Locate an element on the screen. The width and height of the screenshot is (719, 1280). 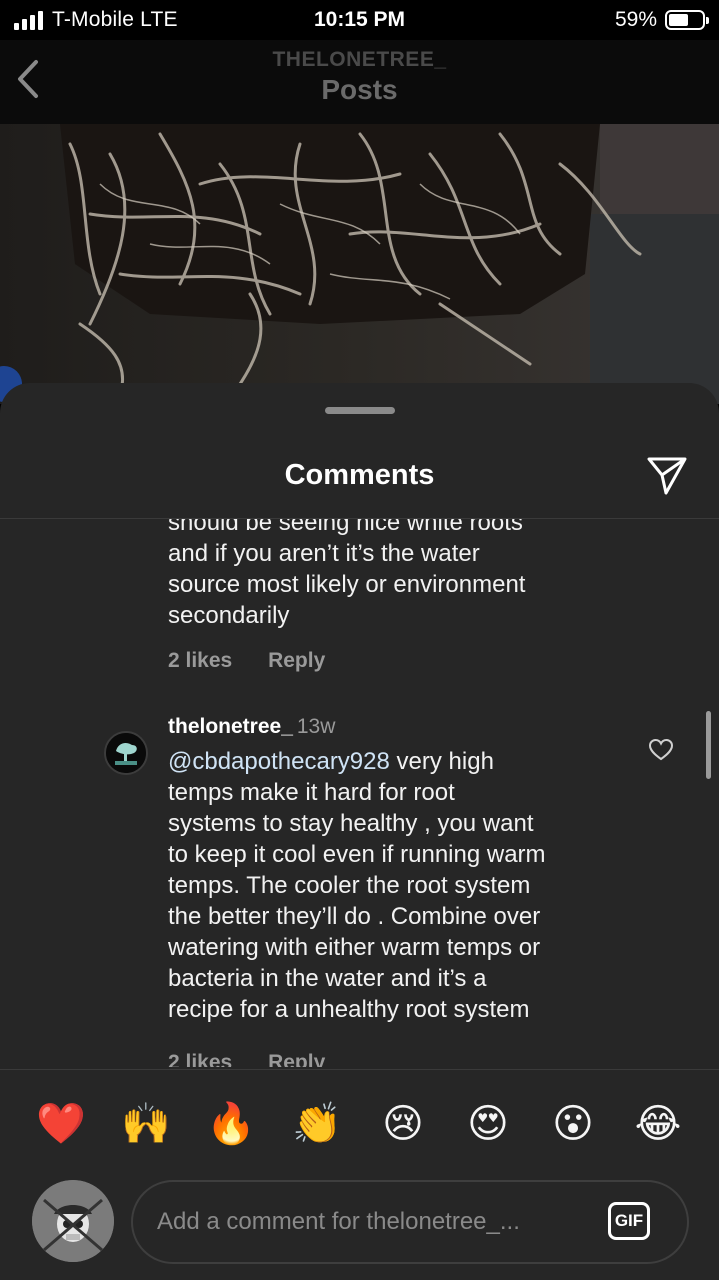
comment-line: very high is located at coordinates (441, 761).